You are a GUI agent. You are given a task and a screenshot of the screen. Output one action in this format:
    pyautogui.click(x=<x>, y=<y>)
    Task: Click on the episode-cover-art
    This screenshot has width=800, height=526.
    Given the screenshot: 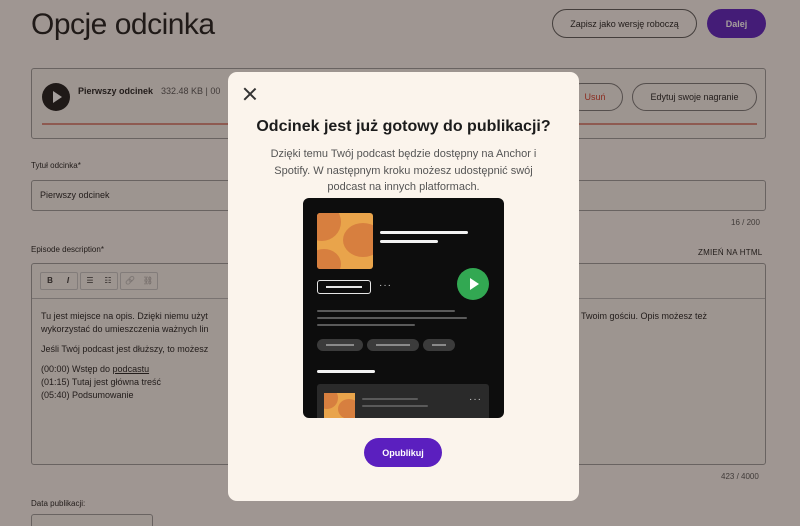 What is the action you would take?
    pyautogui.click(x=339, y=405)
    